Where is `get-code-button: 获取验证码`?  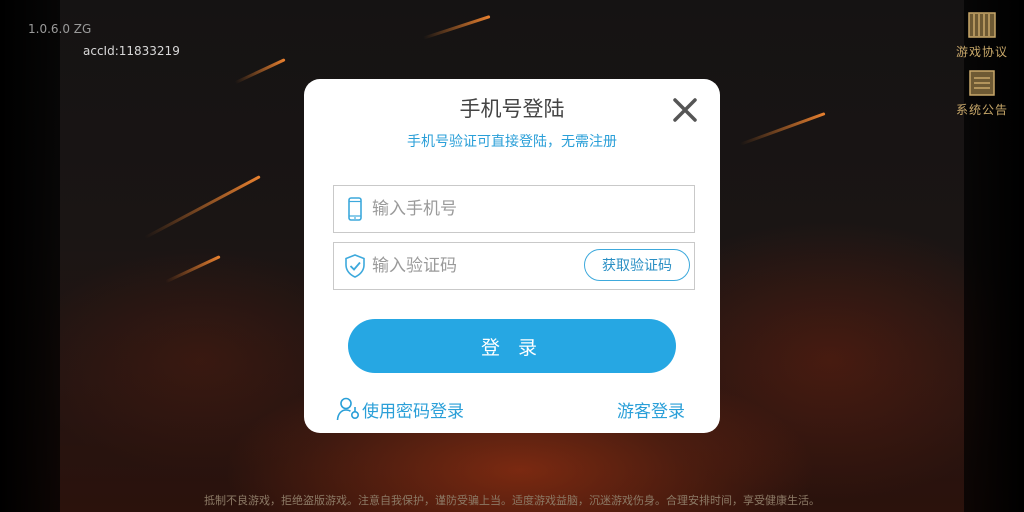 get-code-button: 获取验证码 is located at coordinates (637, 265).